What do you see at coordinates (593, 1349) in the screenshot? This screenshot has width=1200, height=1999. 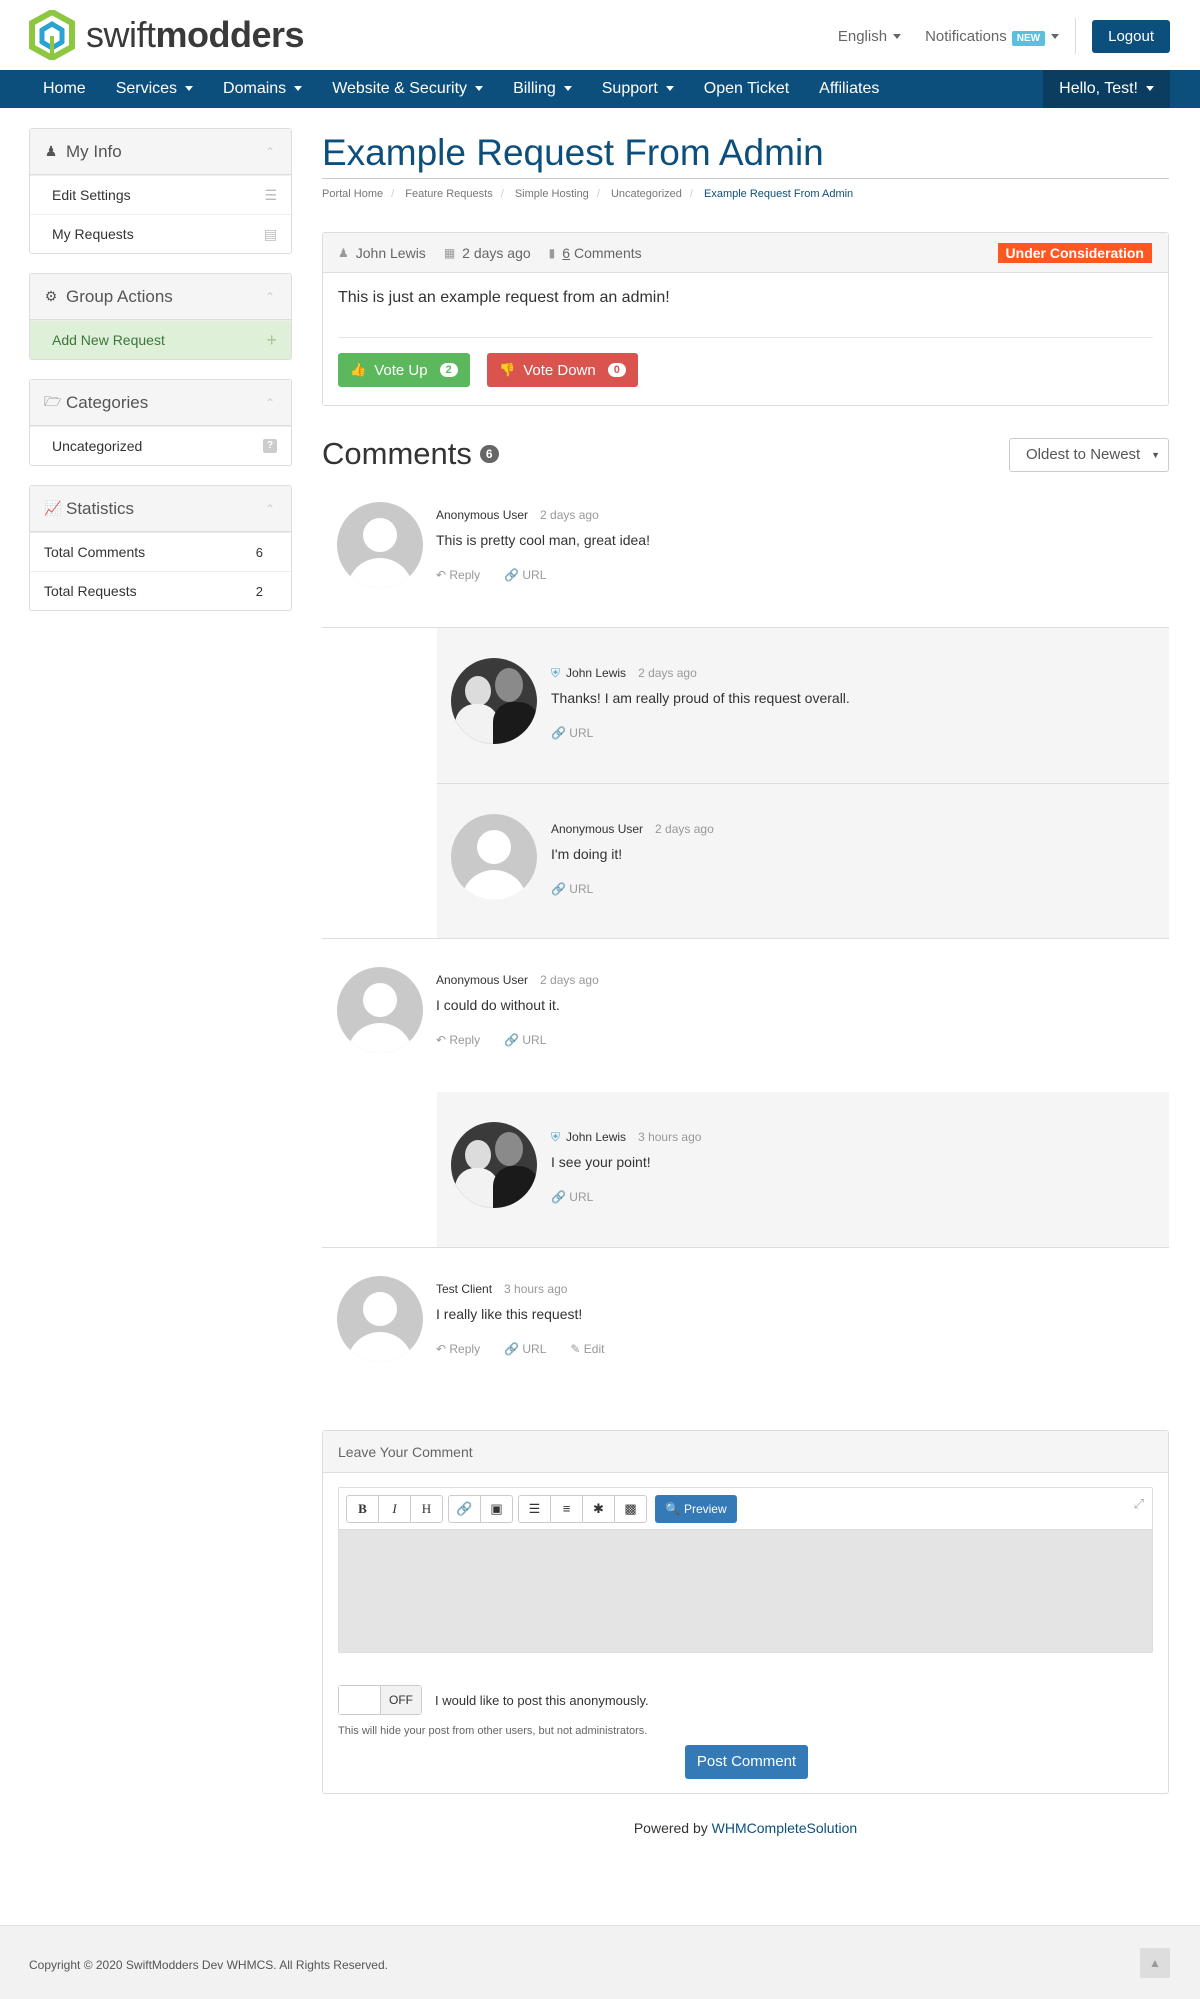 I see `edit-link: ✎ Edit` at bounding box center [593, 1349].